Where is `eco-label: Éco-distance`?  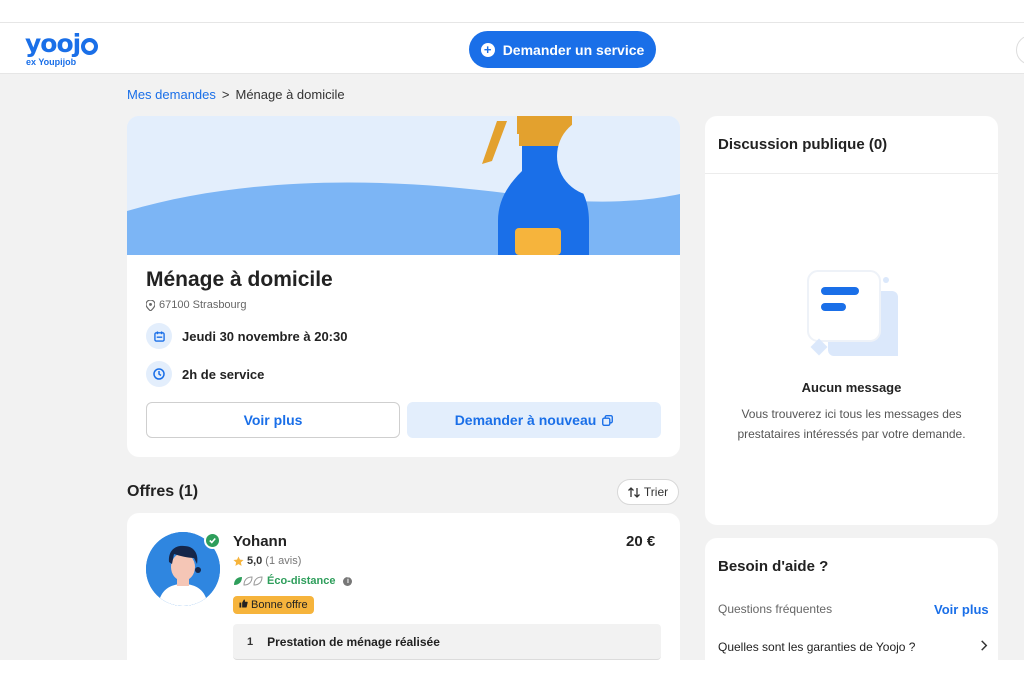
eco-label: Éco-distance is located at coordinates (301, 581).